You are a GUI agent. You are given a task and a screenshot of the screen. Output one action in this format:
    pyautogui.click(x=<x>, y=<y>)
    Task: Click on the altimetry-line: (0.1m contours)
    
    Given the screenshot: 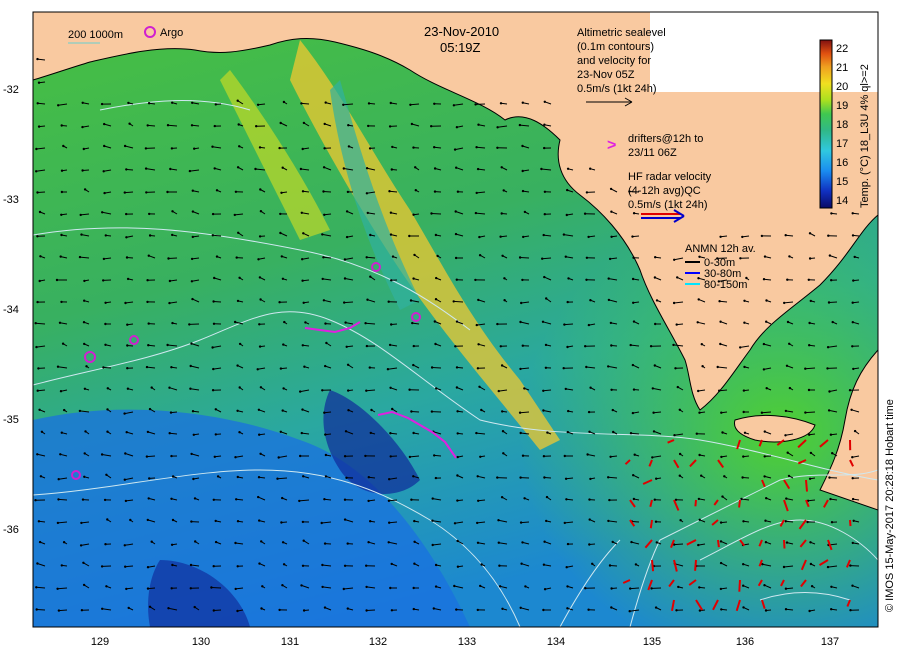 What is the action you would take?
    pyautogui.click(x=615, y=47)
    